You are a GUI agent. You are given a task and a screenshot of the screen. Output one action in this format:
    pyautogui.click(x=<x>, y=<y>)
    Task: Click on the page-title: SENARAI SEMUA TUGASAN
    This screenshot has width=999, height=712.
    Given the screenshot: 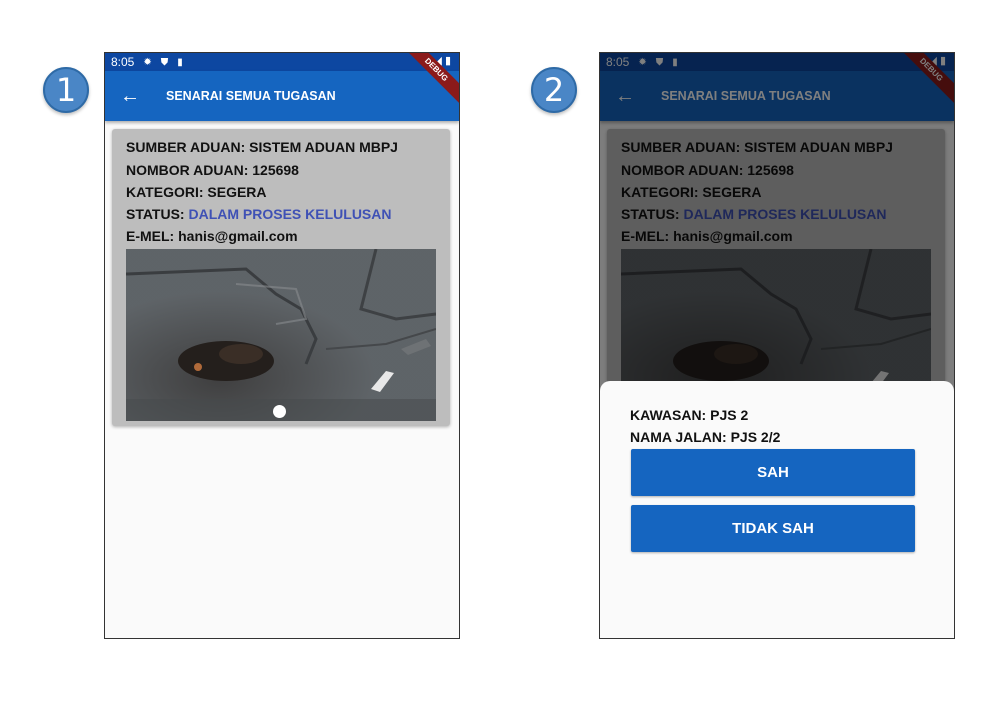 What is the action you would take?
    pyautogui.click(x=251, y=96)
    